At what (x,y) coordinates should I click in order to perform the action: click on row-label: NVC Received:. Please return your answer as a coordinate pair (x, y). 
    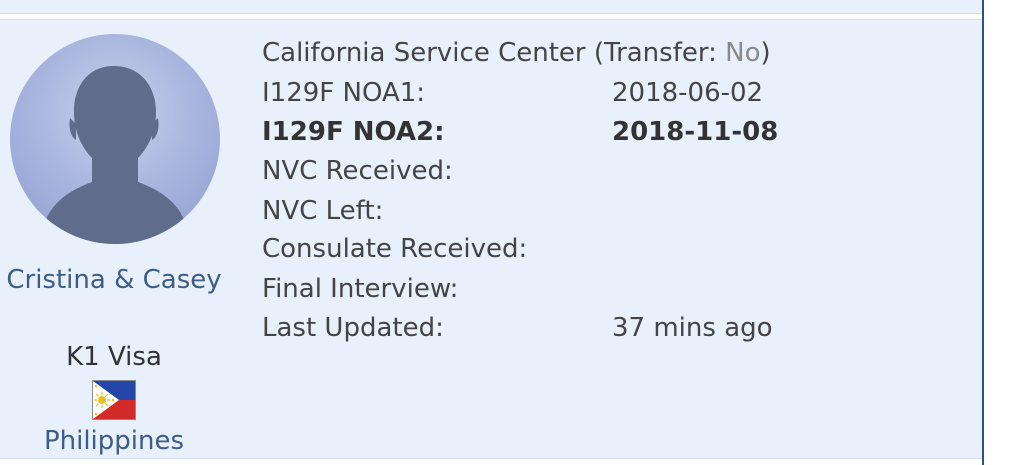
    Looking at the image, I should click on (357, 171).